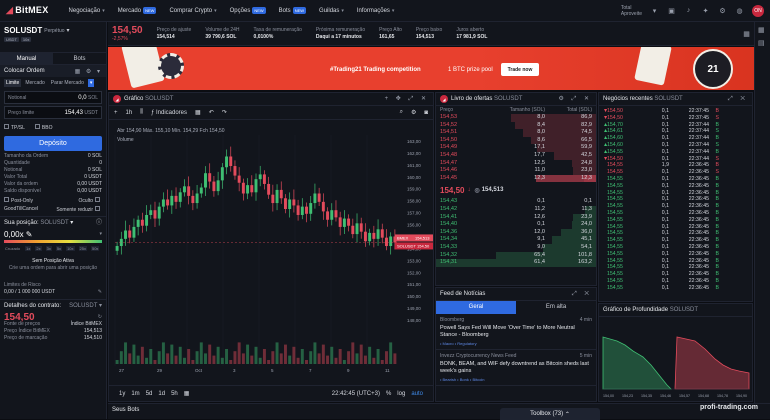 This screenshot has width=770, height=420. I want to click on nav-item-5: Guildas▾, so click(331, 11).